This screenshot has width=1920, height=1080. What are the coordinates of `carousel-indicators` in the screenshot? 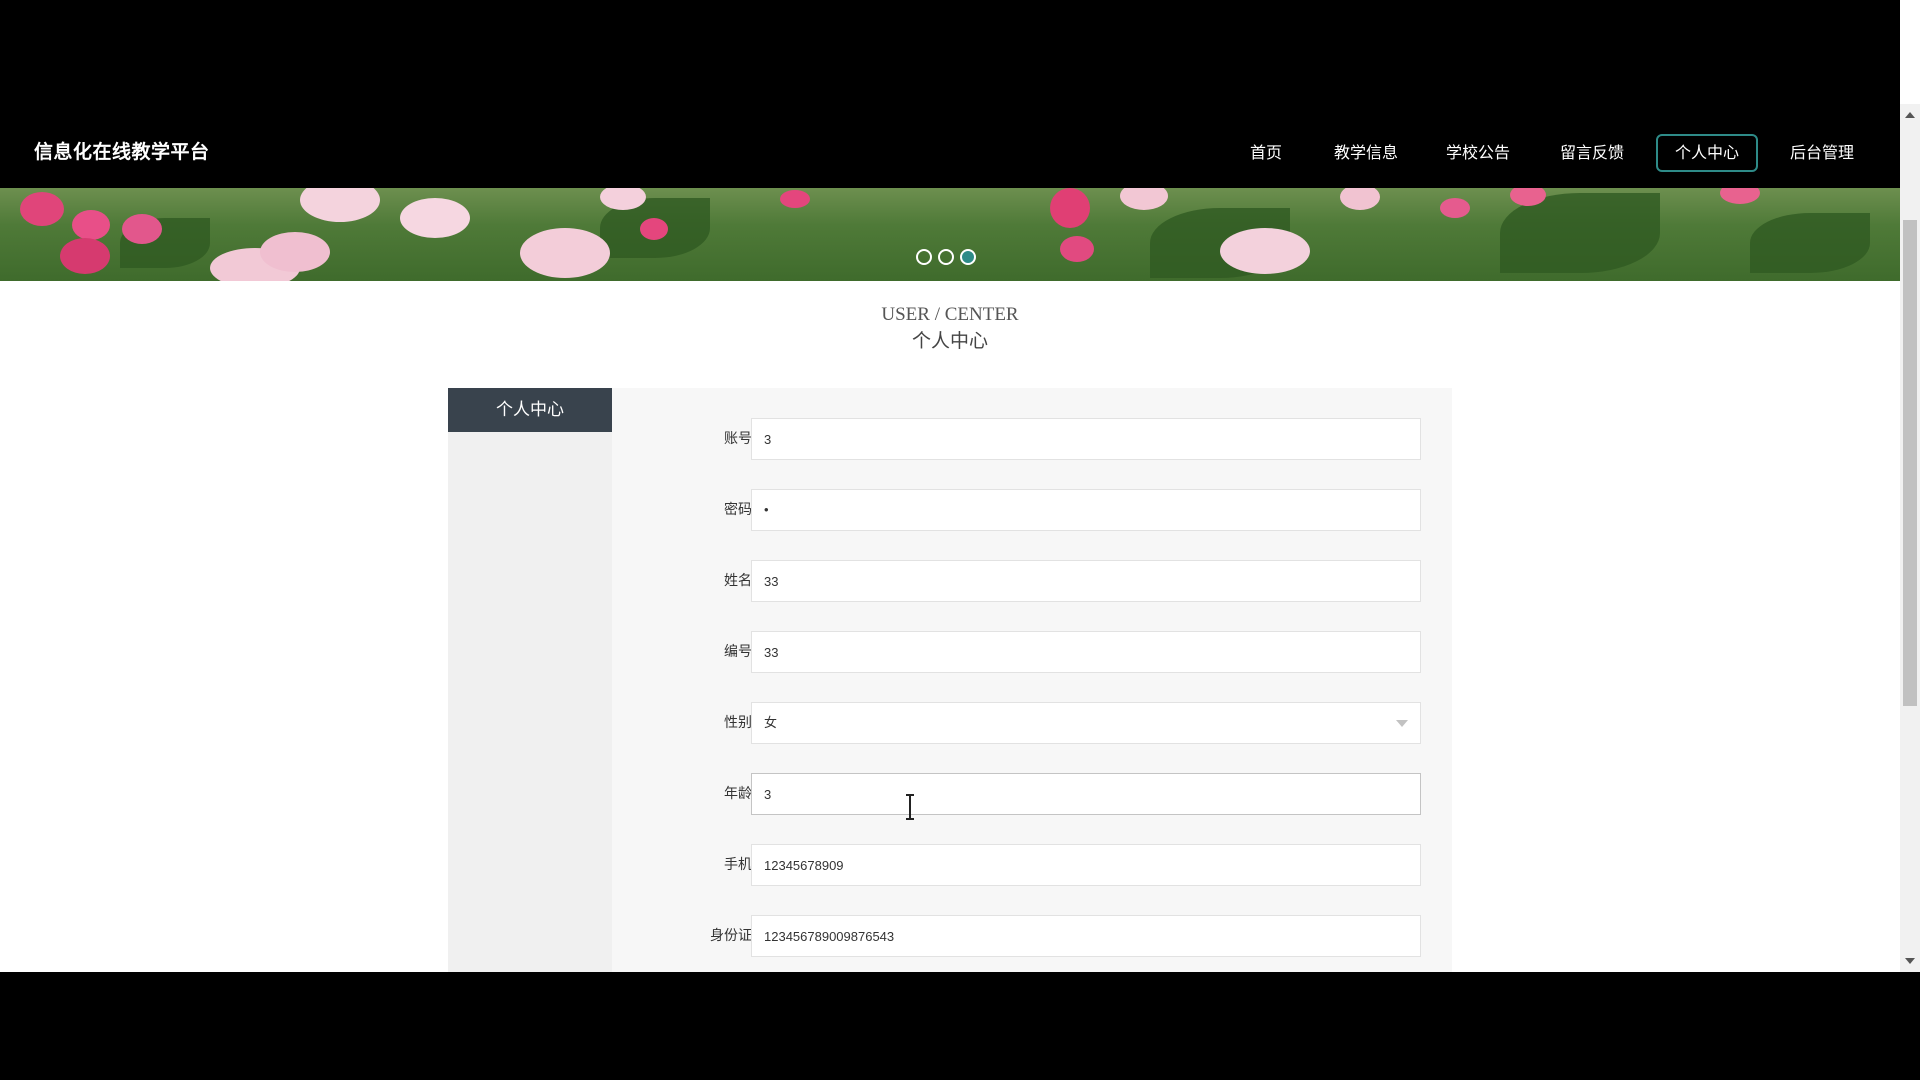 It's located at (946, 257).